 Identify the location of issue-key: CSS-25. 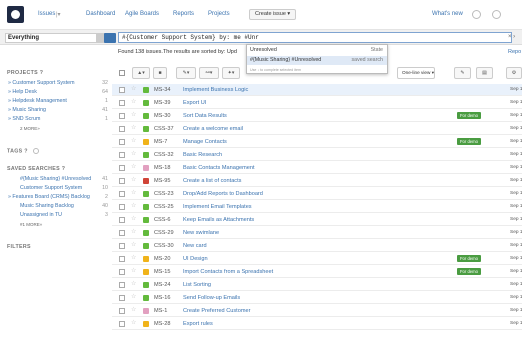
(164, 207).